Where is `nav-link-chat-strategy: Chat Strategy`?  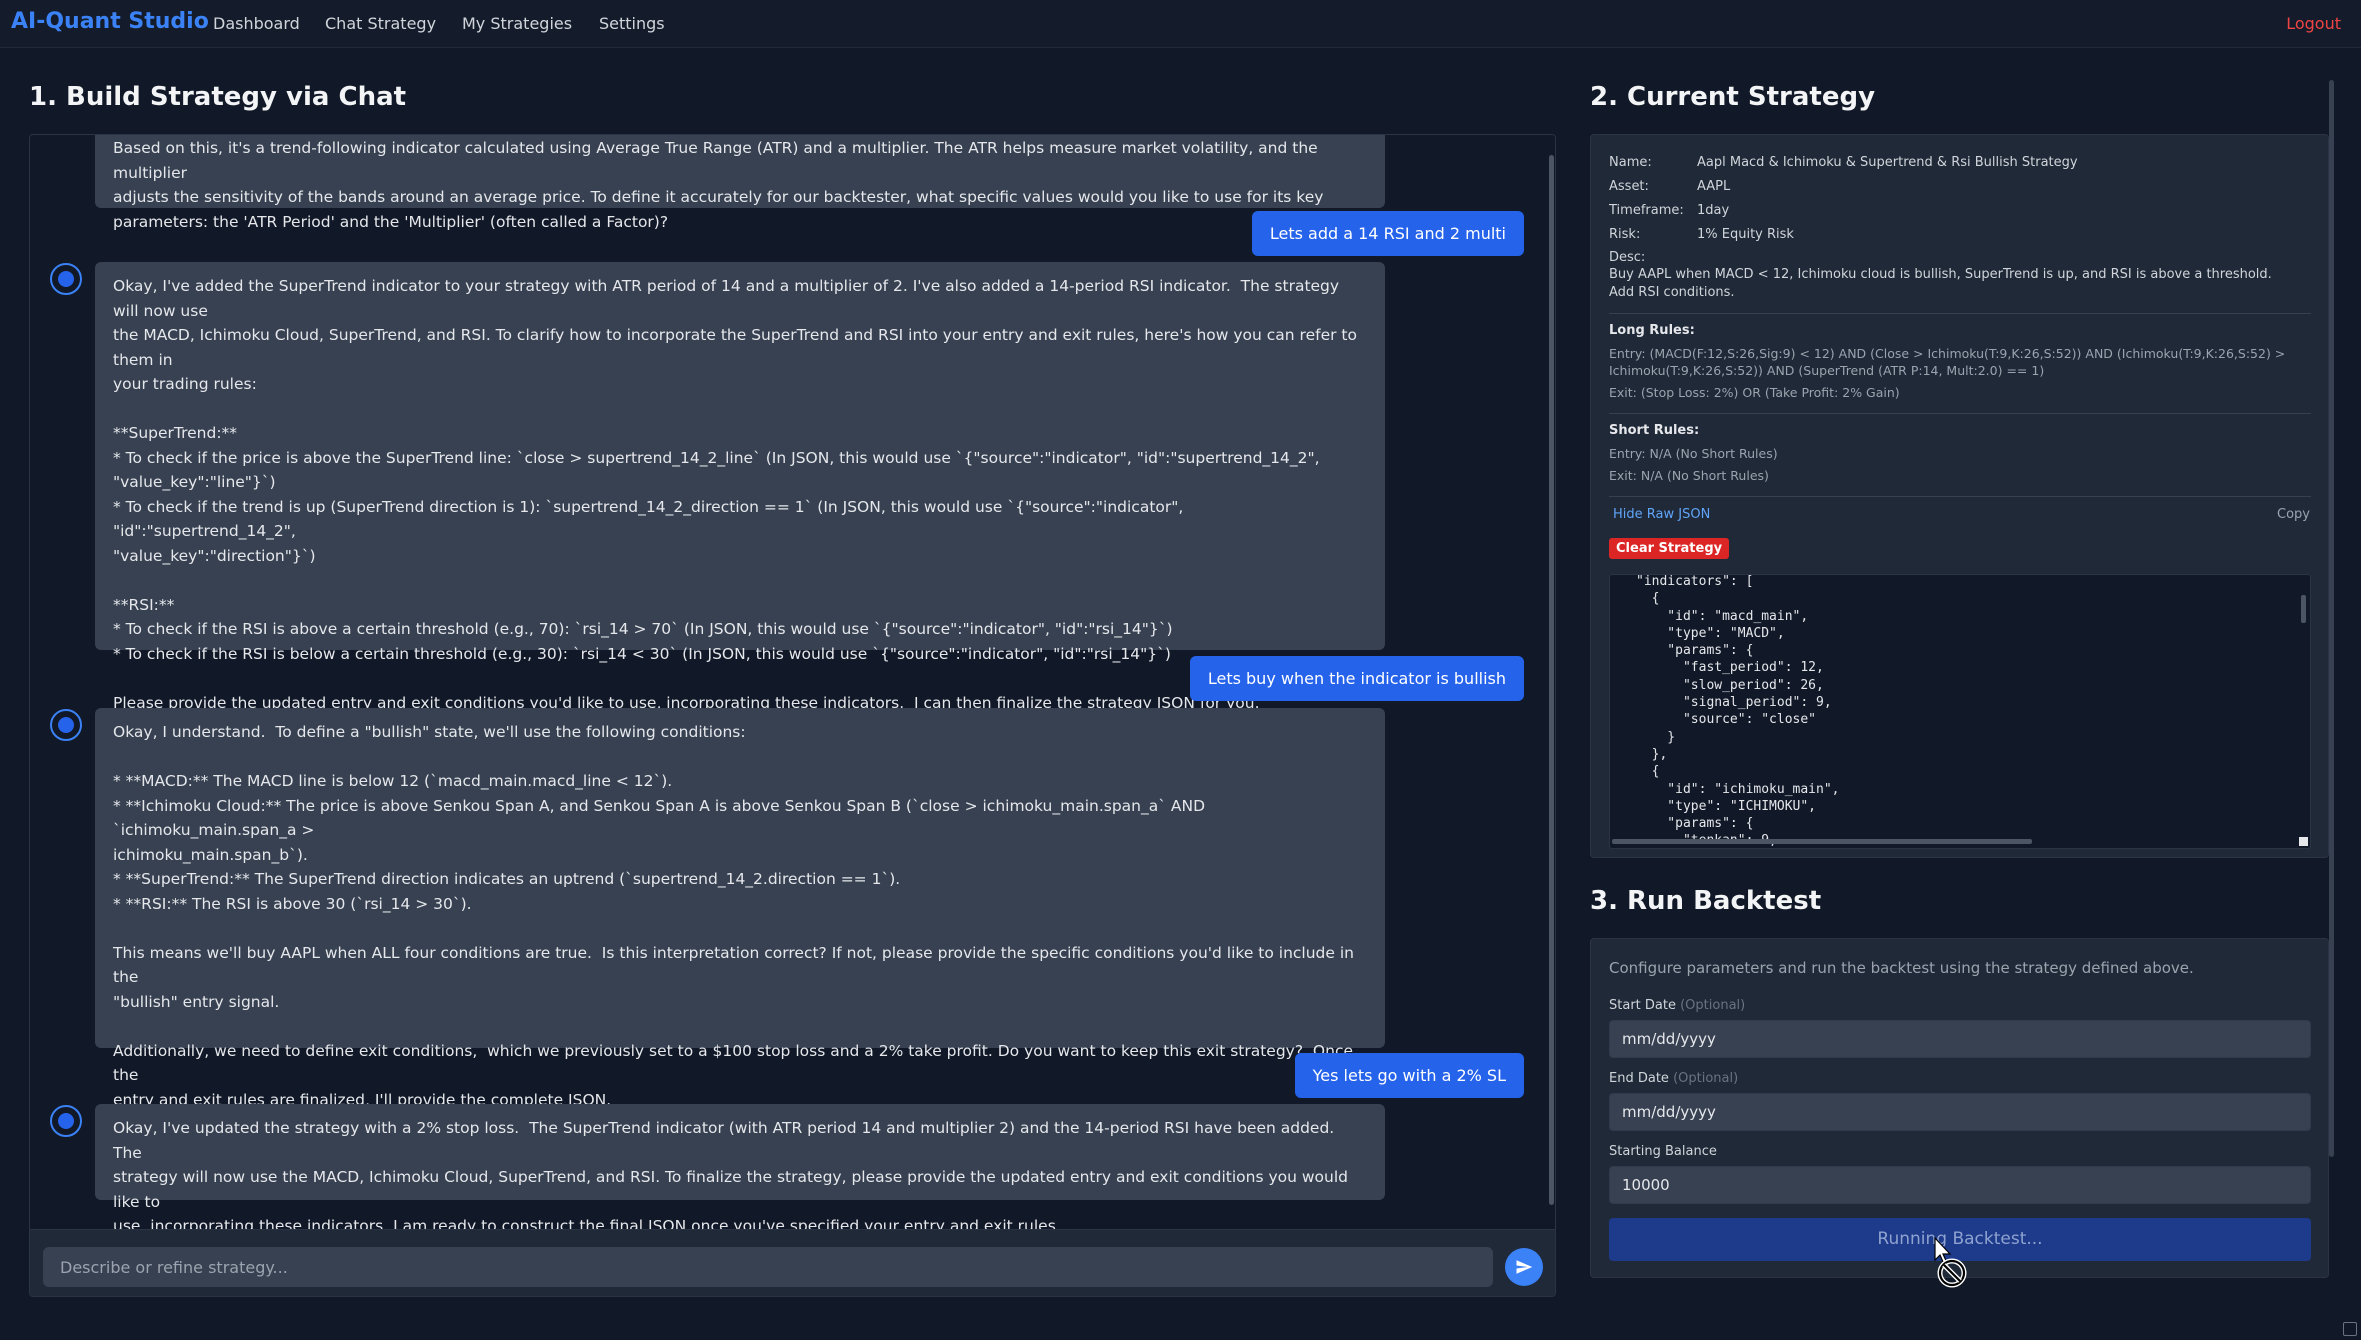
nav-link-chat-strategy: Chat Strategy is located at coordinates (380, 23).